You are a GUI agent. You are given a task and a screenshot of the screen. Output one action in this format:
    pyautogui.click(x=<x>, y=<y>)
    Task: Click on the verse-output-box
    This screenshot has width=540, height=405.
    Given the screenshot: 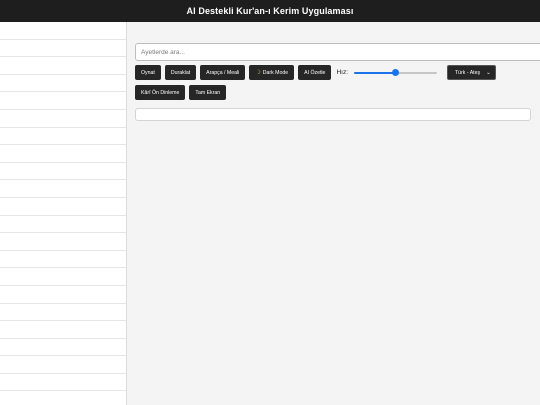 What is the action you would take?
    pyautogui.click(x=333, y=114)
    